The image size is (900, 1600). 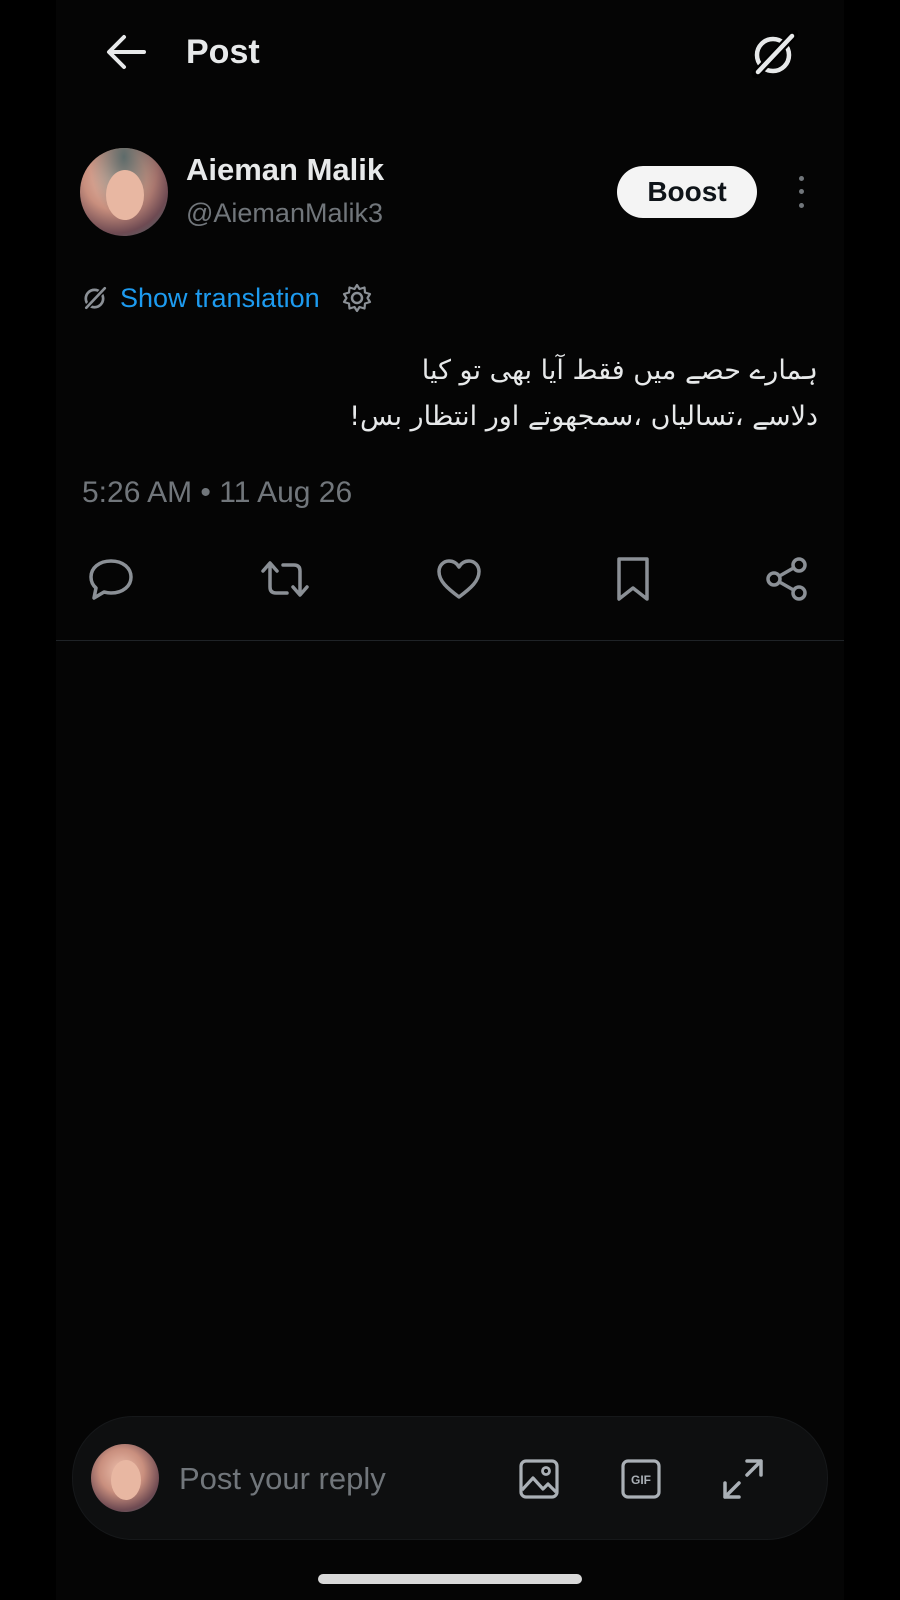 I want to click on translate-row: Show translation, so click(x=227, y=298).